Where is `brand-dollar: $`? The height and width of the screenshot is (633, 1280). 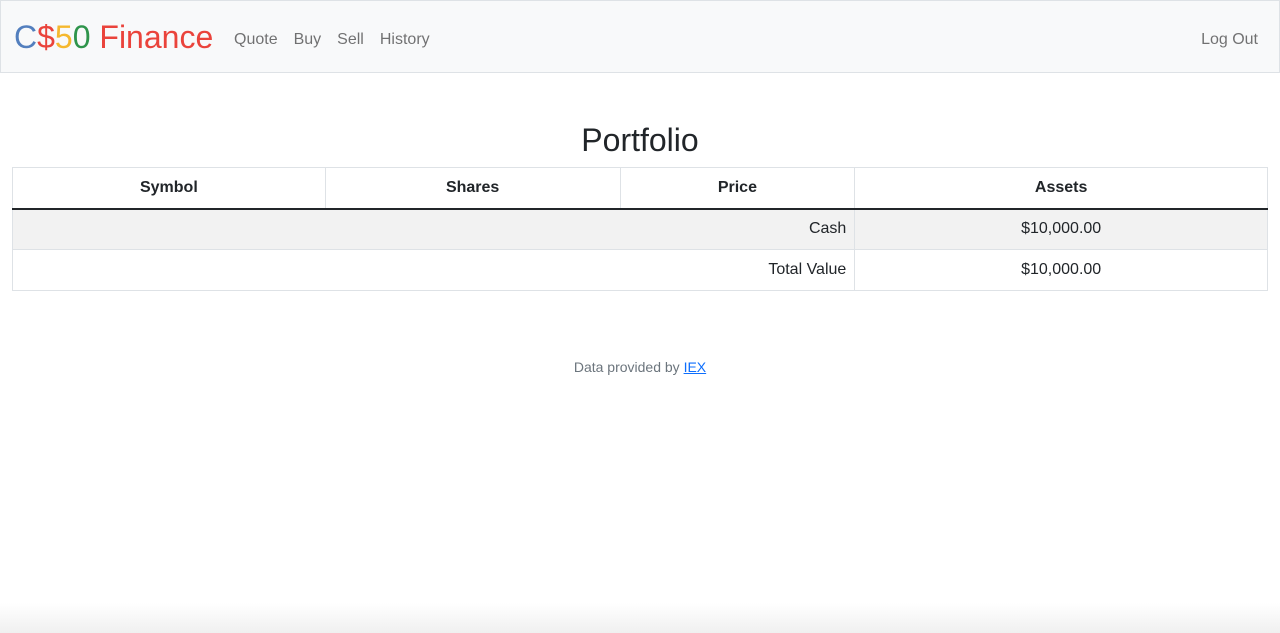 brand-dollar: $ is located at coordinates (46, 37).